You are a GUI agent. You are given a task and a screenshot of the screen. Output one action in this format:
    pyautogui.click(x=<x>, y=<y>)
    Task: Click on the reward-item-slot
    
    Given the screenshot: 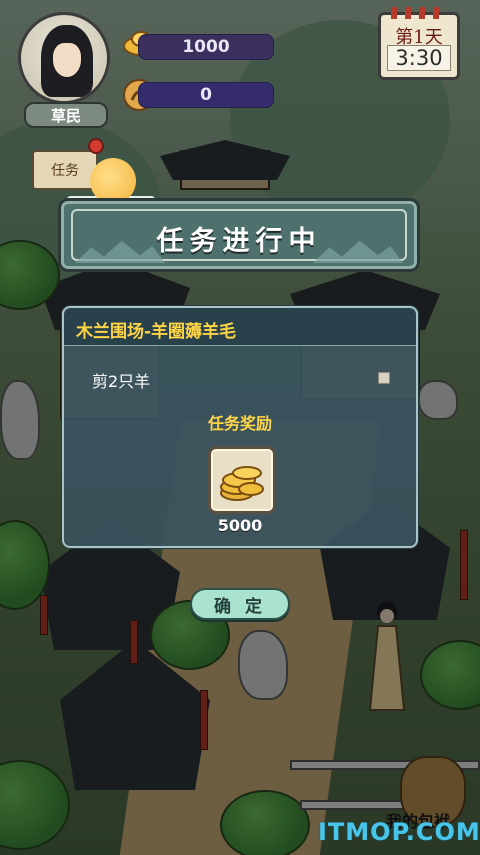 What is the action you would take?
    pyautogui.click(x=242, y=480)
    